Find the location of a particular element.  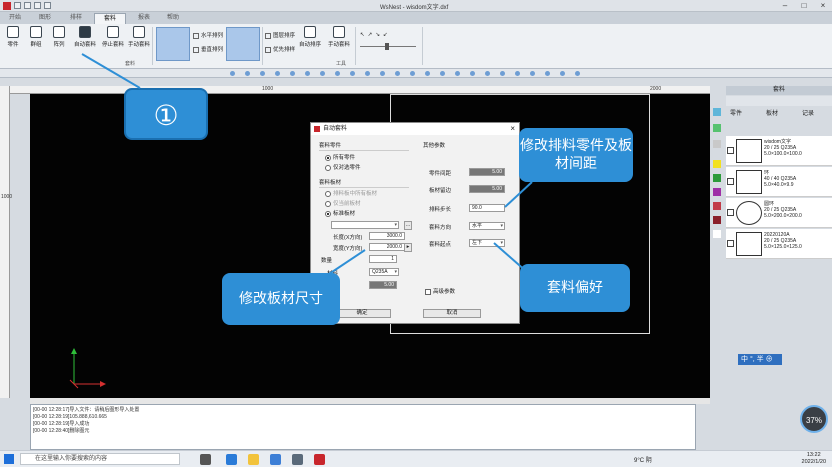

part-item: 20220120A 20 / 25 Q235A 5.0×125.0×125.0 is located at coordinates (779, 244).